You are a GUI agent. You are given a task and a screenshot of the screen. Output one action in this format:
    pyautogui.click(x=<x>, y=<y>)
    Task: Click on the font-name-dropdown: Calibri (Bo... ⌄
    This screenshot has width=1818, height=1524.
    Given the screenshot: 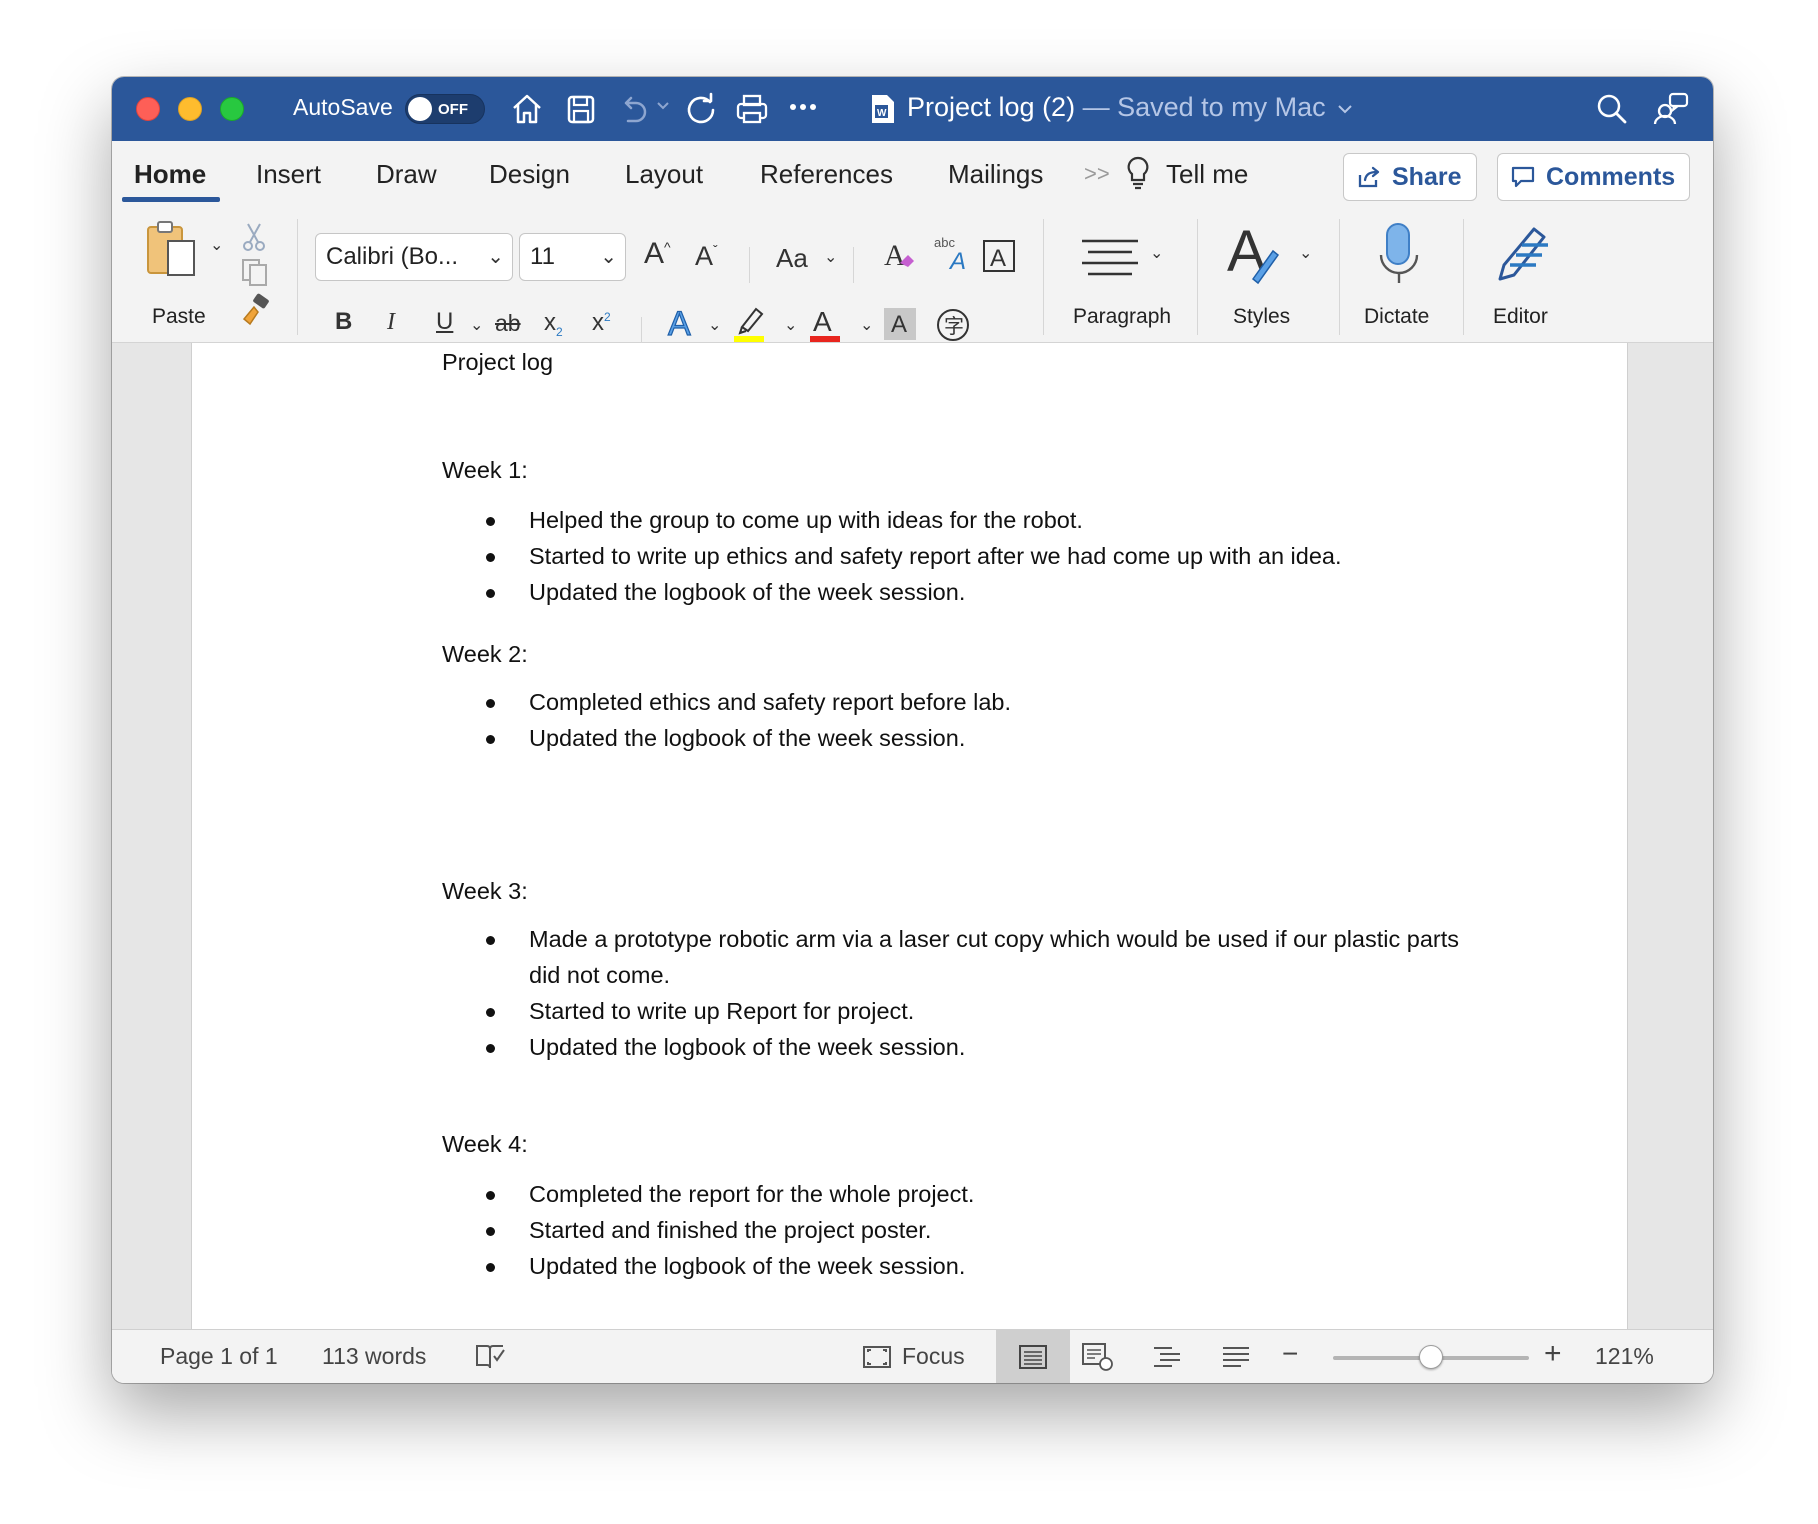 What is the action you would take?
    pyautogui.click(x=414, y=257)
    